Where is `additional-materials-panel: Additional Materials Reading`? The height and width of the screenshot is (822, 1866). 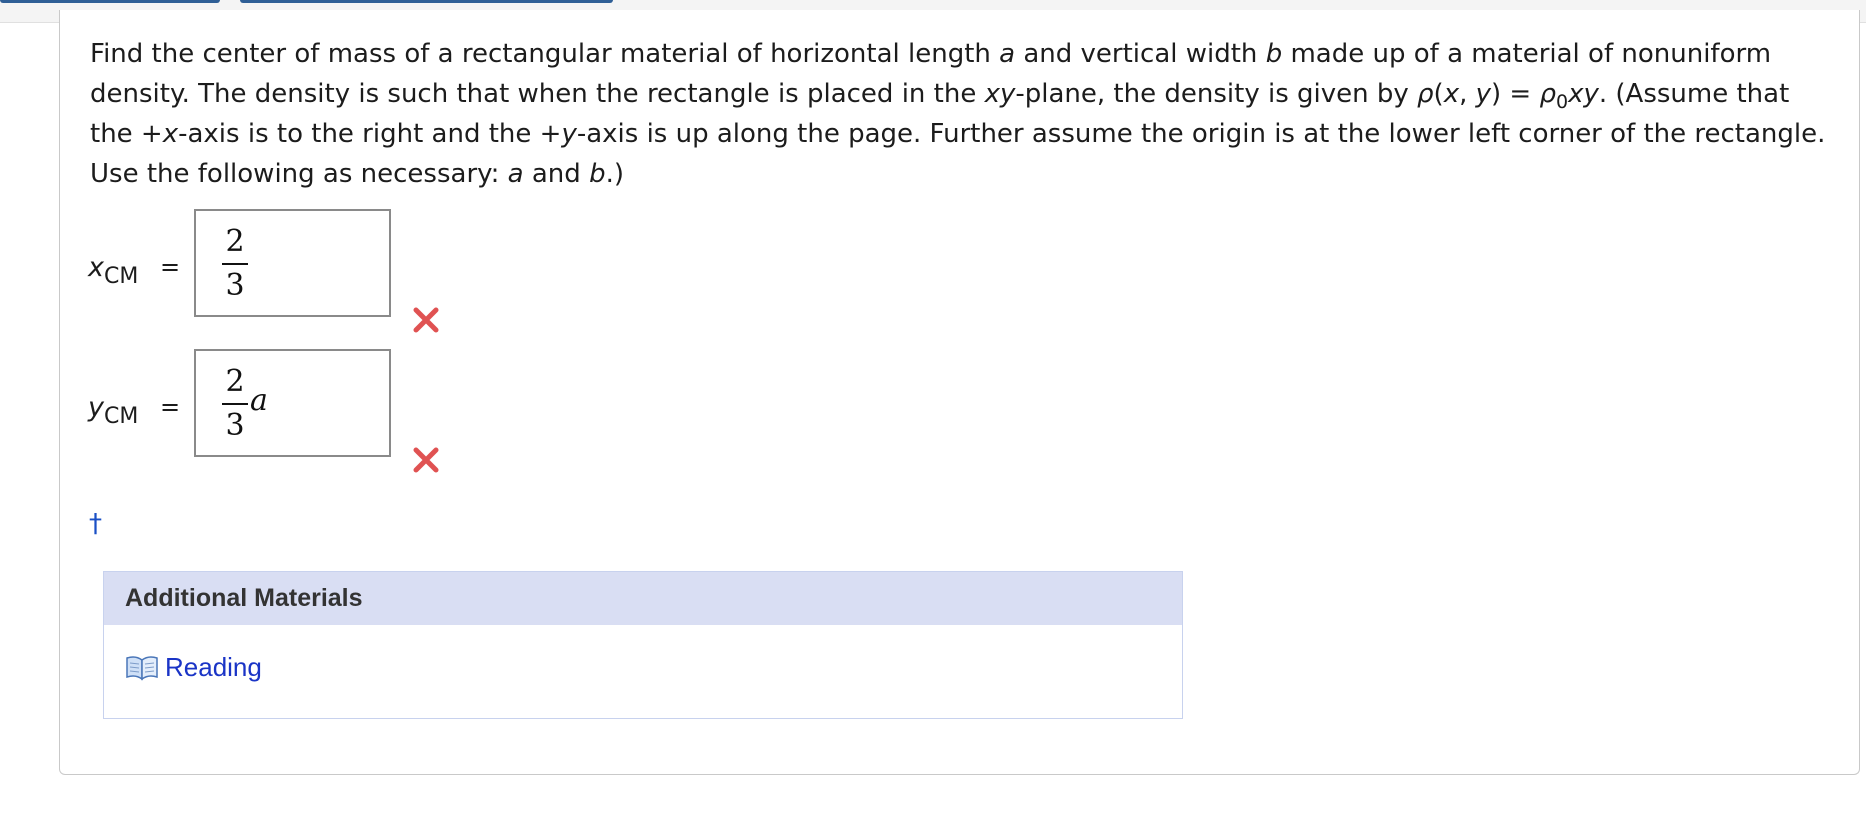 additional-materials-panel: Additional Materials Reading is located at coordinates (643, 645).